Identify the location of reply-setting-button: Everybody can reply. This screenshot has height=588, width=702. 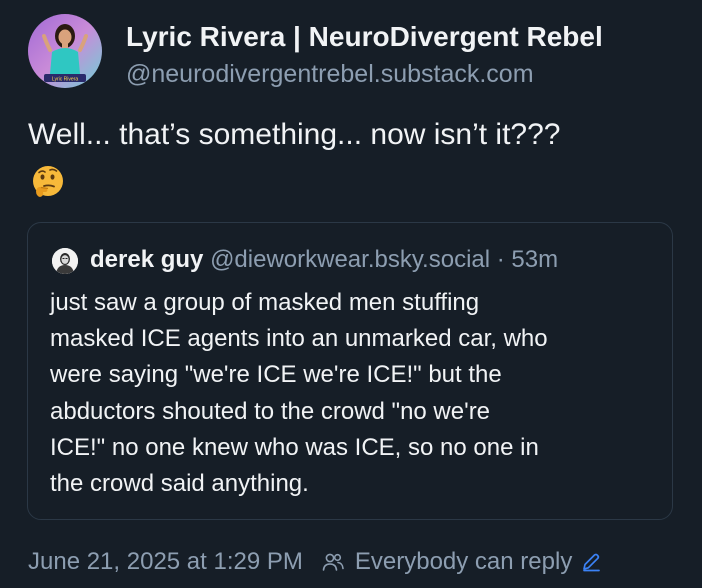
(452, 562).